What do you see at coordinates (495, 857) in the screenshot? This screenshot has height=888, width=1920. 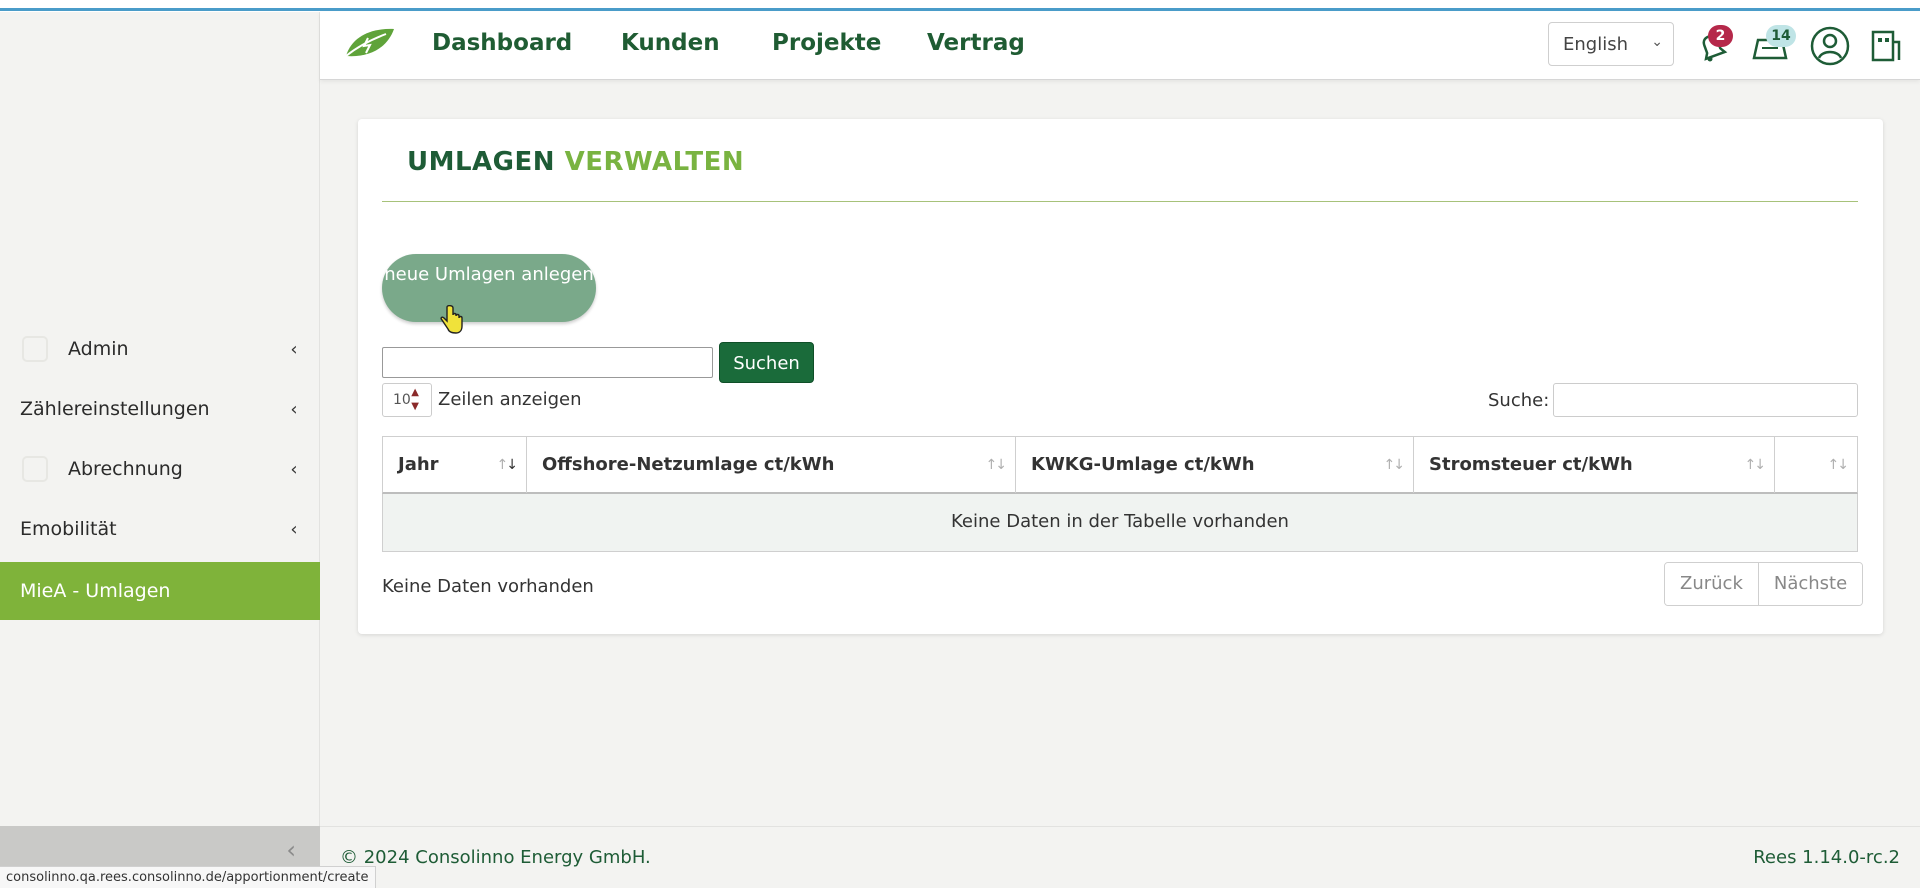 I see `copyright-text: © 2024 Consolinno Energy GmbH.` at bounding box center [495, 857].